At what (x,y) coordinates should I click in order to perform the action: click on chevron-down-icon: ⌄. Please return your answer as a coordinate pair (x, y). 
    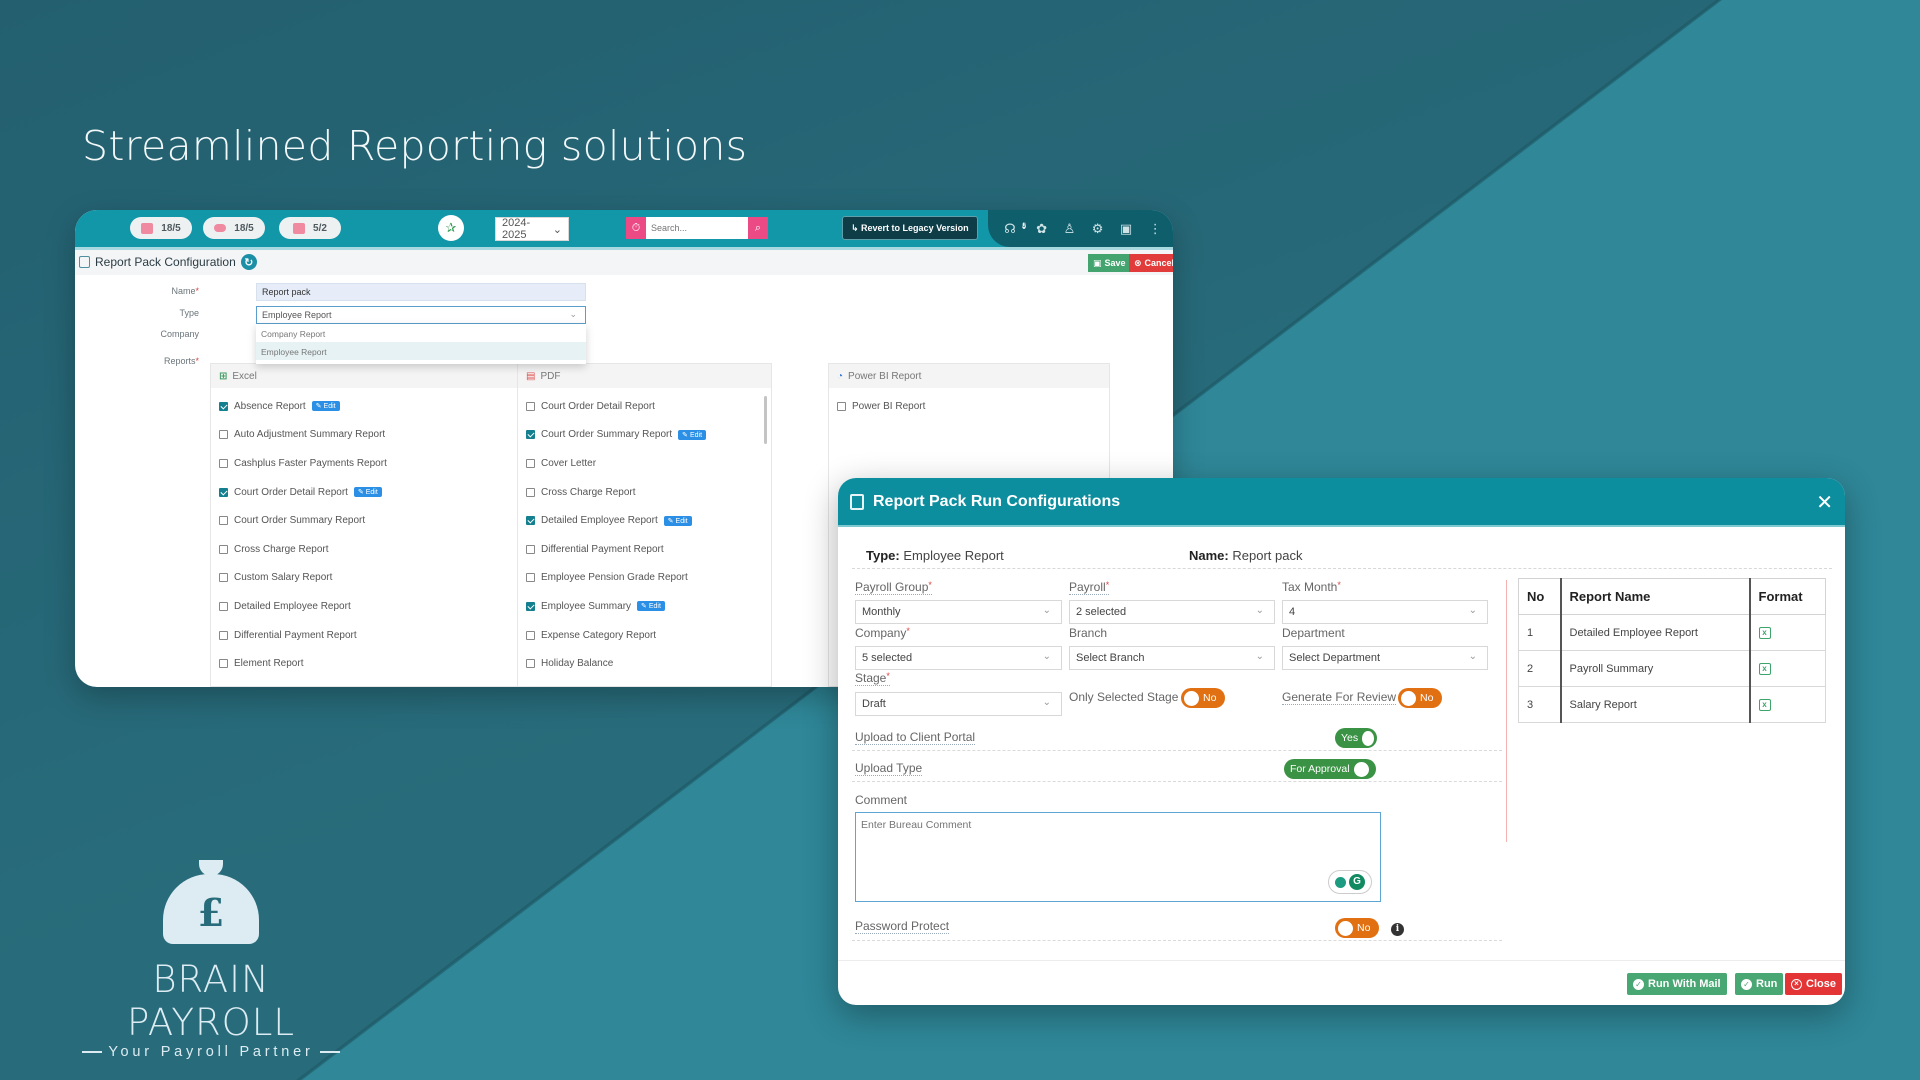
    Looking at the image, I should click on (1046, 656).